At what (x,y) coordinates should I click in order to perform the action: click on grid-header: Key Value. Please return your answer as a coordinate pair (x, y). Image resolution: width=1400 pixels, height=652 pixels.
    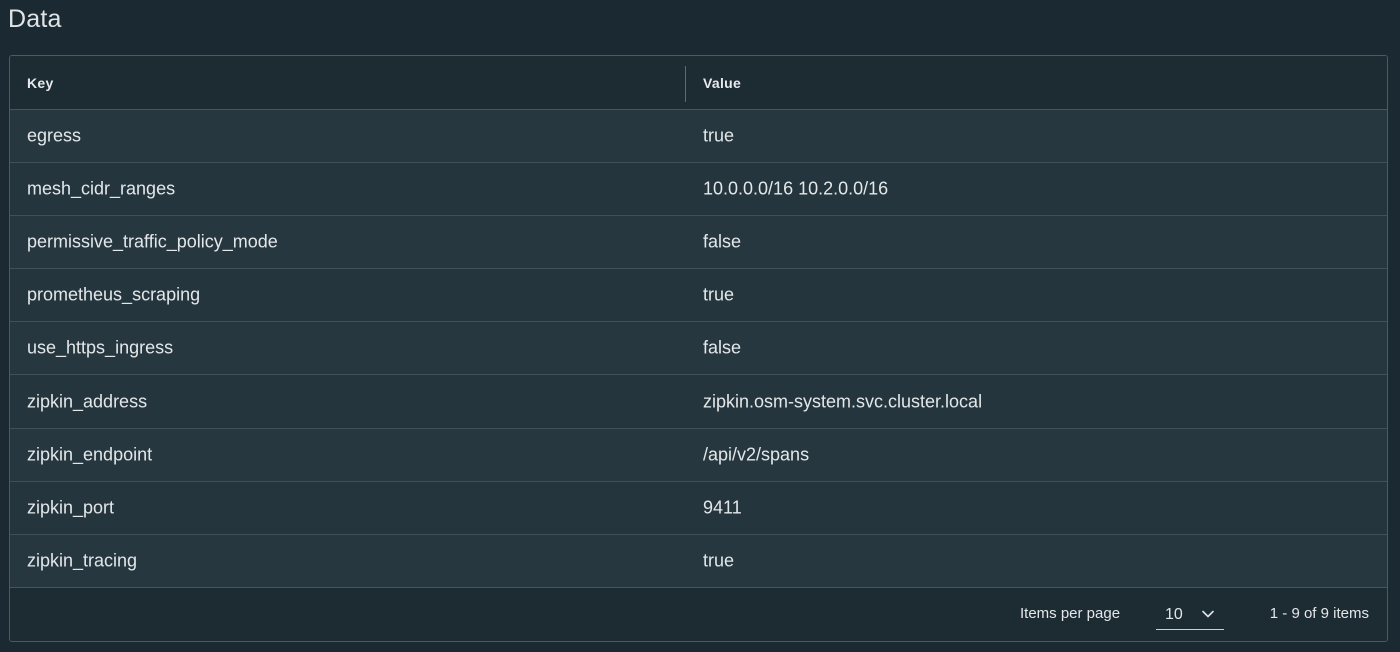
    Looking at the image, I should click on (698, 83).